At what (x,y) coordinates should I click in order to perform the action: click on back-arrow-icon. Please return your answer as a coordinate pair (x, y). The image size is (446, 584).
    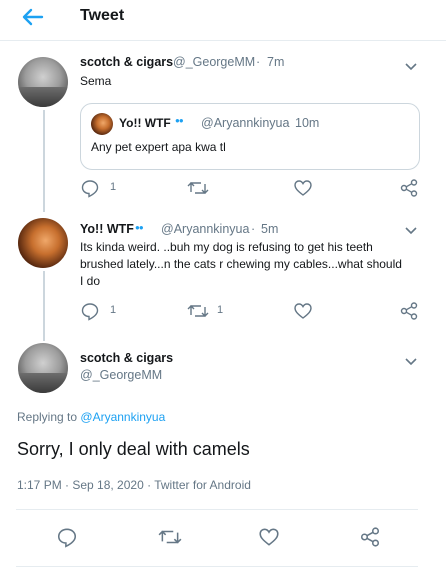
    Looking at the image, I should click on (33, 17).